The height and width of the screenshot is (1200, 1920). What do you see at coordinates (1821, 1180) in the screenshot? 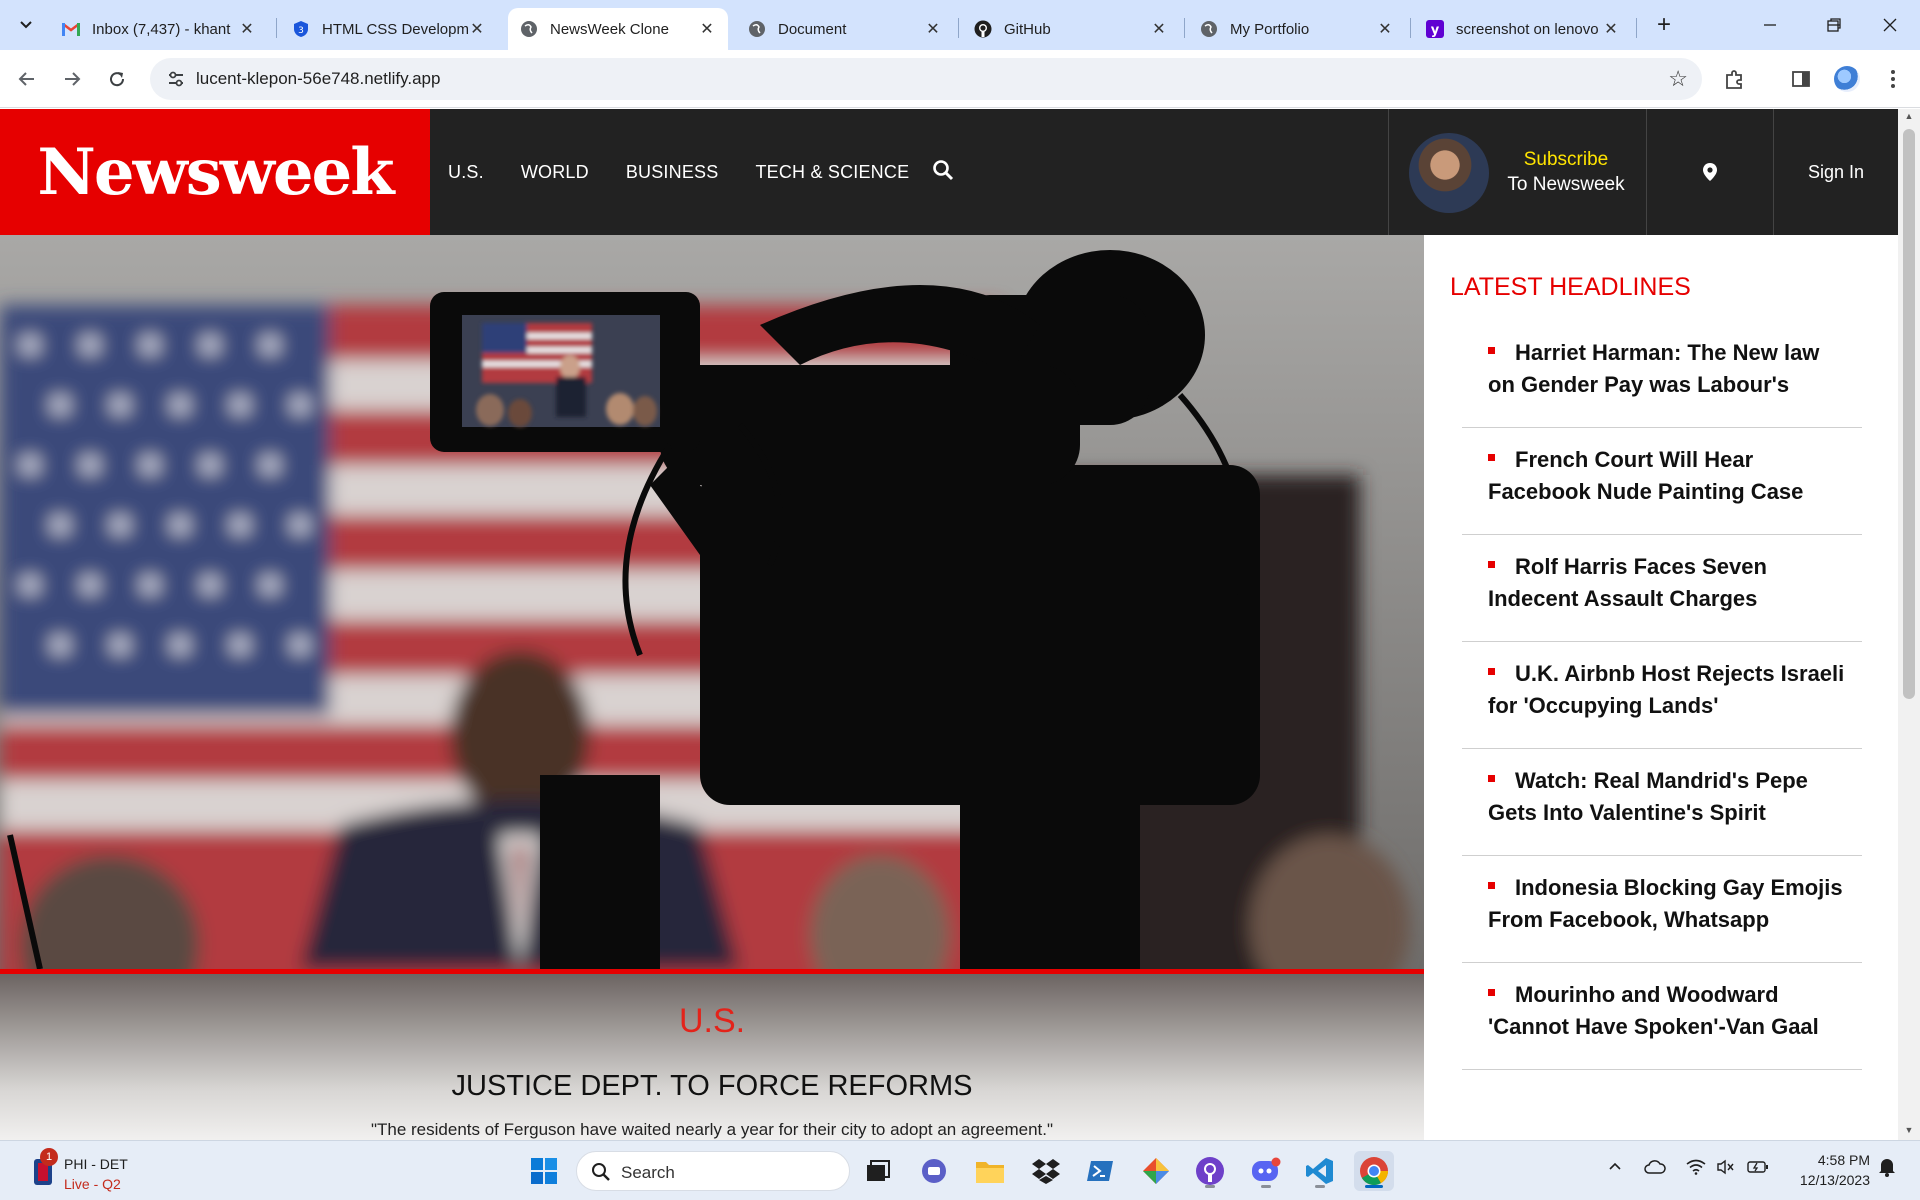
I see `clock-date: 12/13/2023` at bounding box center [1821, 1180].